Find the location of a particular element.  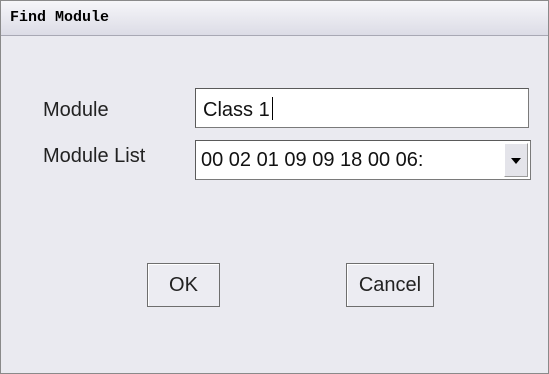

ok-button: OK is located at coordinates (183, 285).